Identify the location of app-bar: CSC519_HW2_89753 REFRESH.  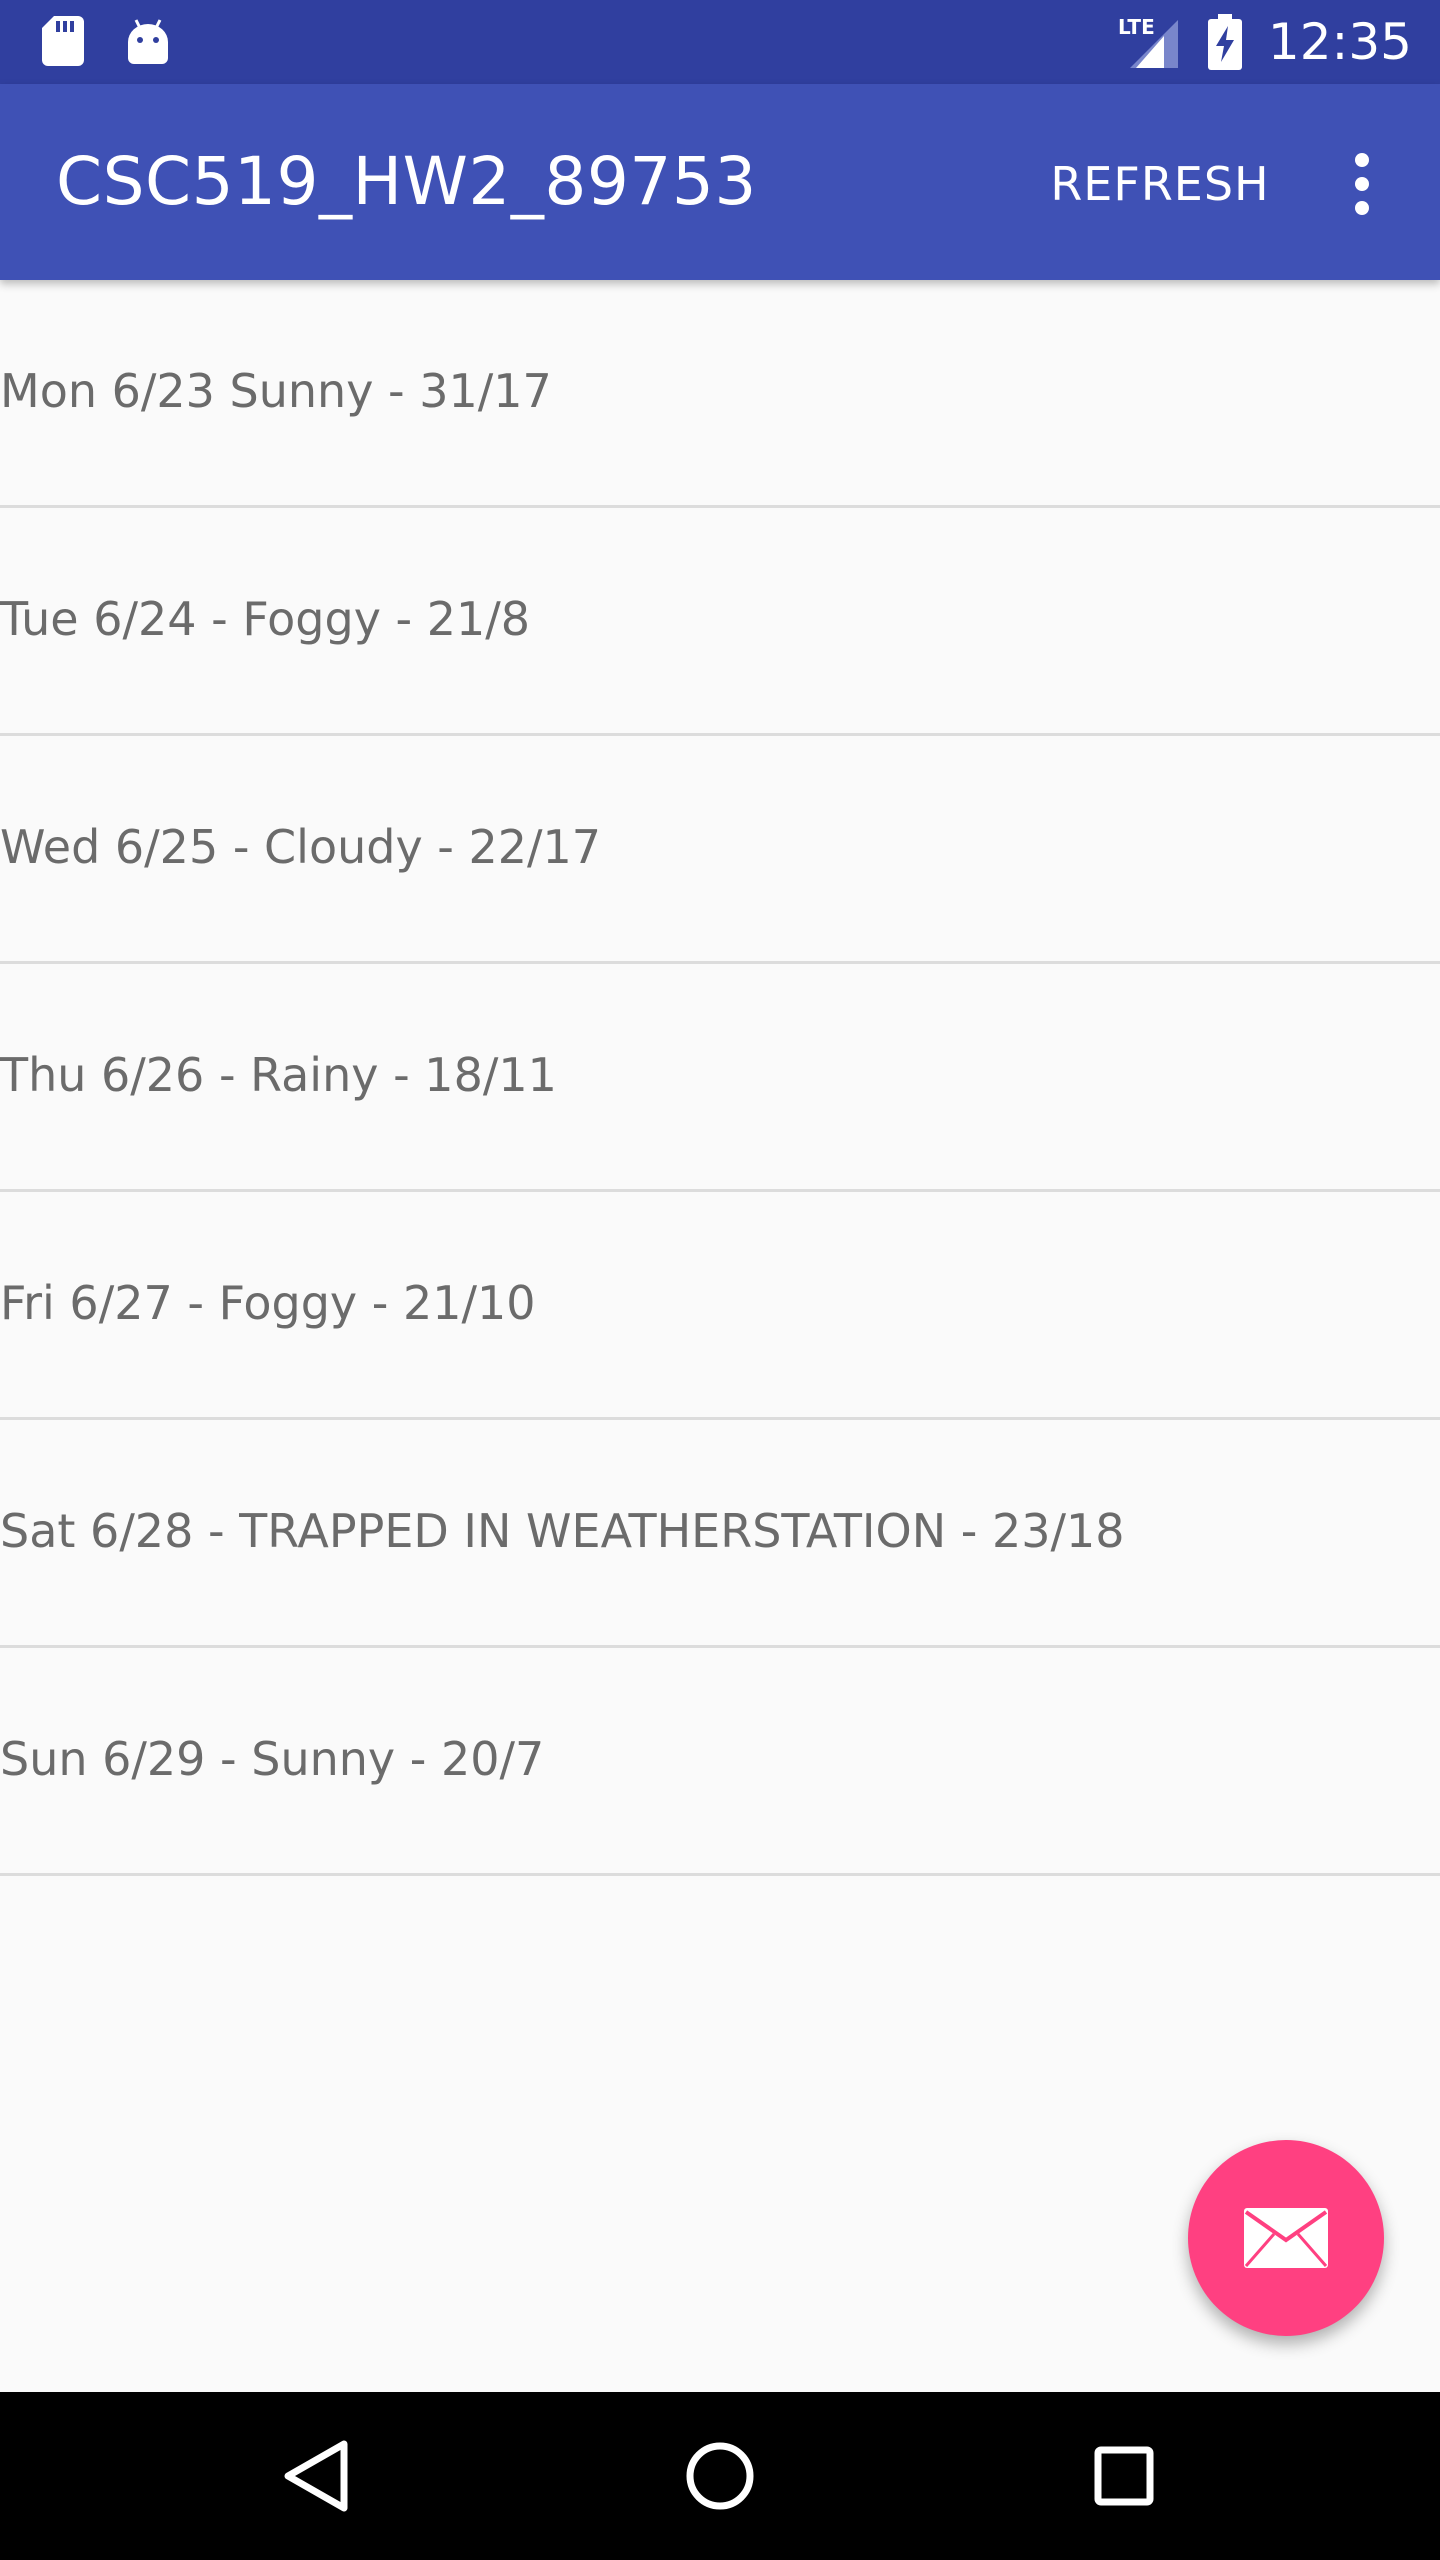
(720, 182).